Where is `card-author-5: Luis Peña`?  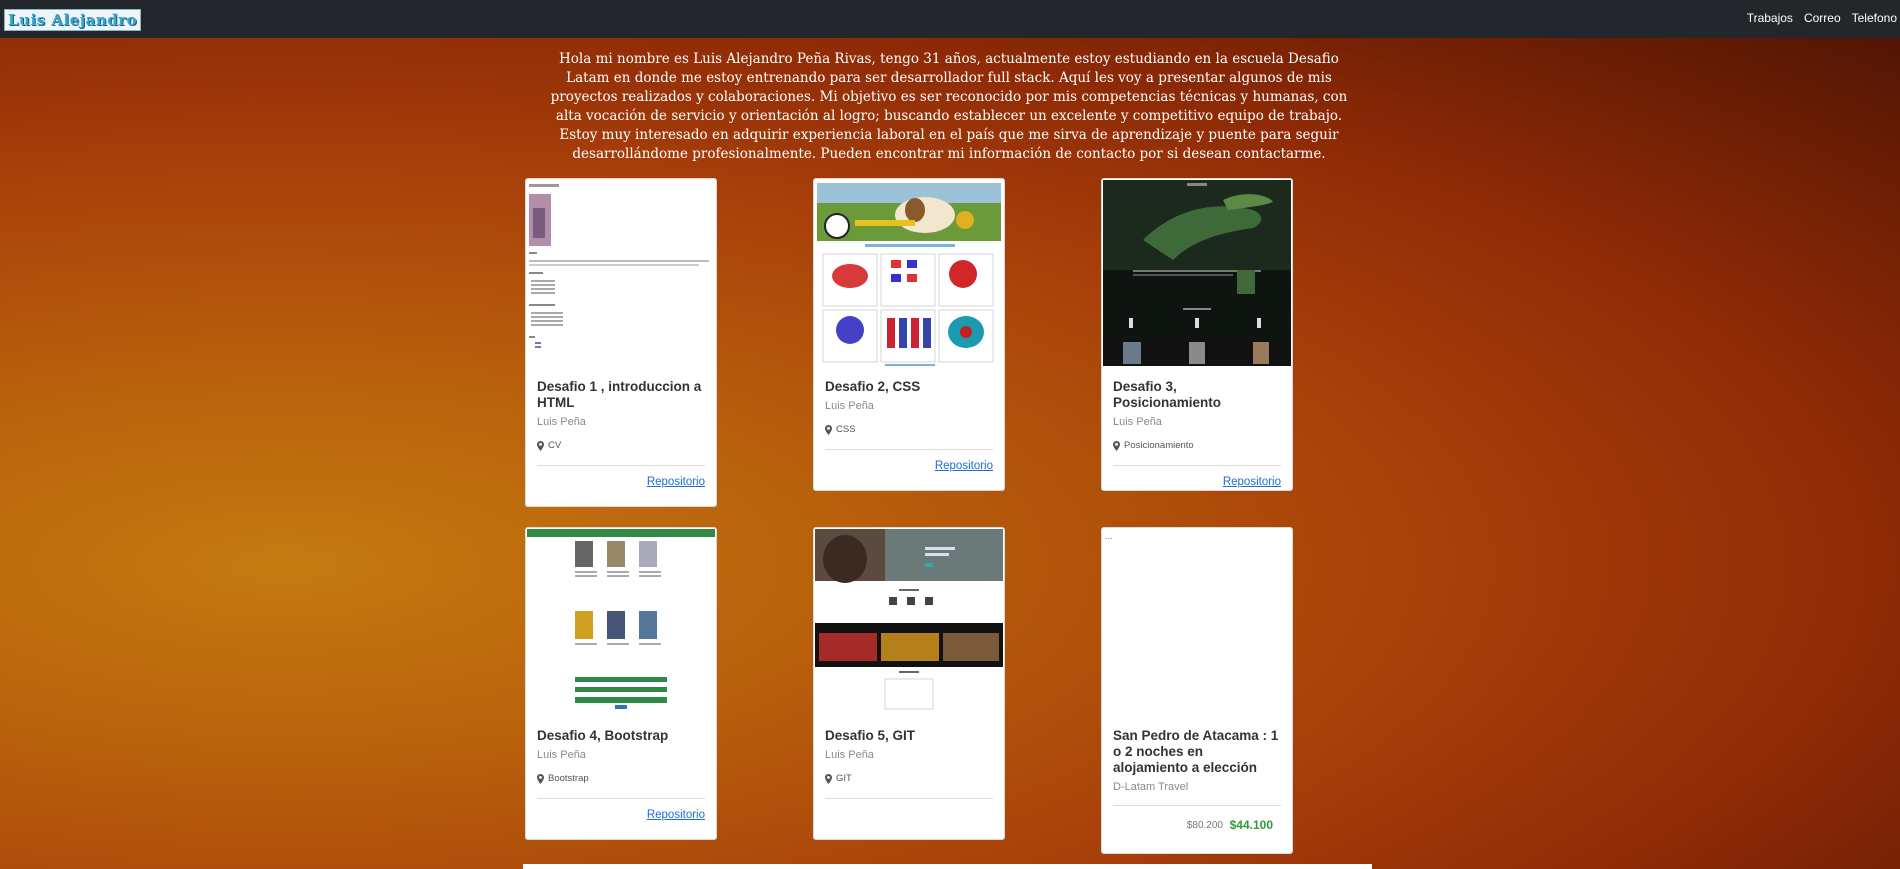
card-author-5: Luis Peña is located at coordinates (849, 755).